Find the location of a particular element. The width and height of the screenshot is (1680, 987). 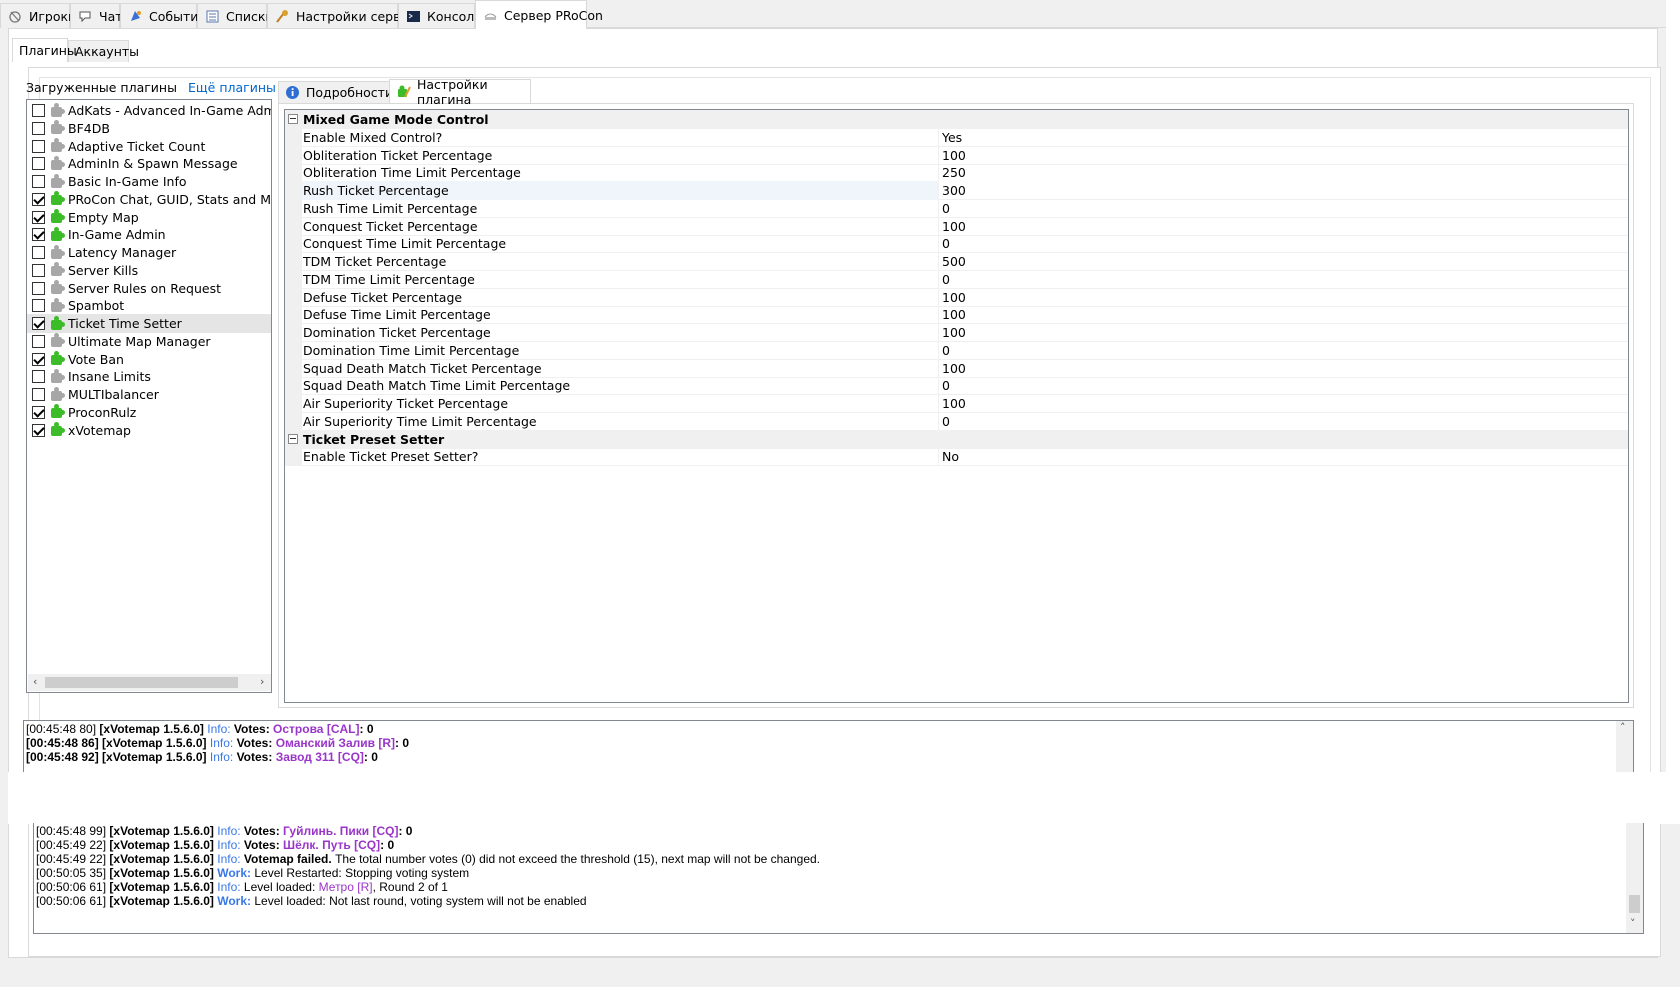

plugin-list-item: AdKats - Advanced In-Game Admin is located at coordinates (149, 110).